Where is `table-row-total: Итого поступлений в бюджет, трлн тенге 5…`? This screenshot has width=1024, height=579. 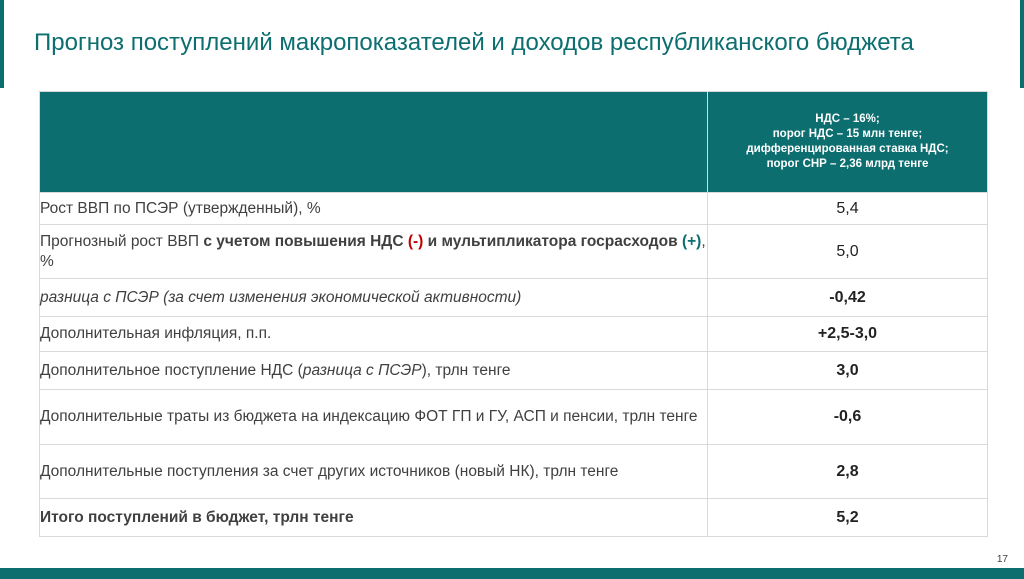 table-row-total: Итого поступлений в бюджет, трлн тенге 5… is located at coordinates (513, 517).